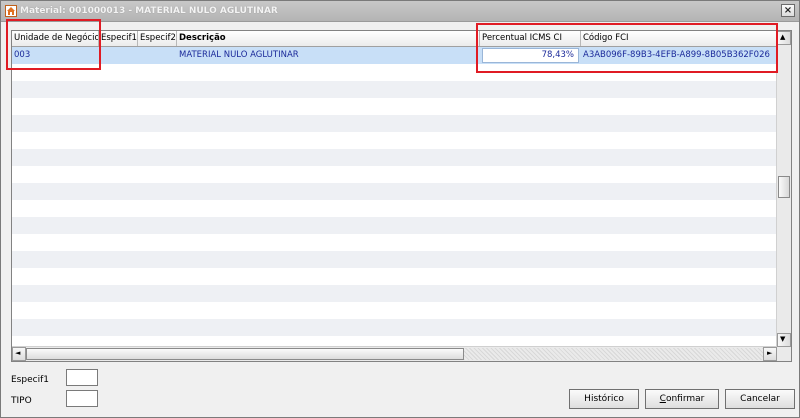 The height and width of the screenshot is (418, 800). What do you see at coordinates (245, 354) in the screenshot?
I see `horizontal-scroll-thumb` at bounding box center [245, 354].